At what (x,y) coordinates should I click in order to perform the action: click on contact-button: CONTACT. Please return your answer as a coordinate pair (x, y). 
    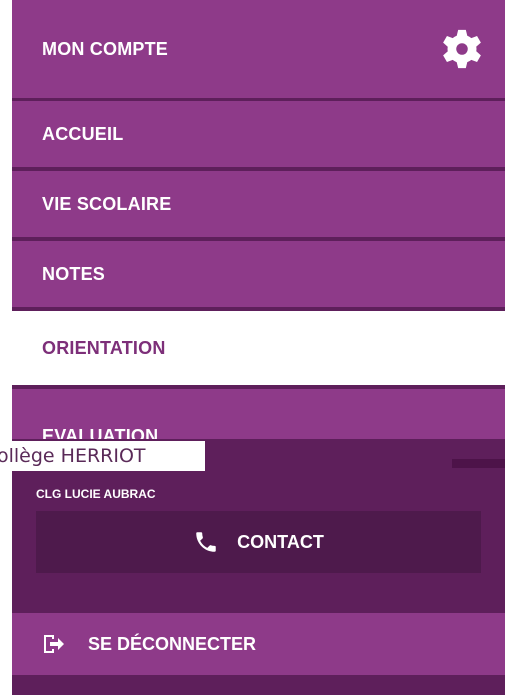
    Looking at the image, I should click on (258, 542).